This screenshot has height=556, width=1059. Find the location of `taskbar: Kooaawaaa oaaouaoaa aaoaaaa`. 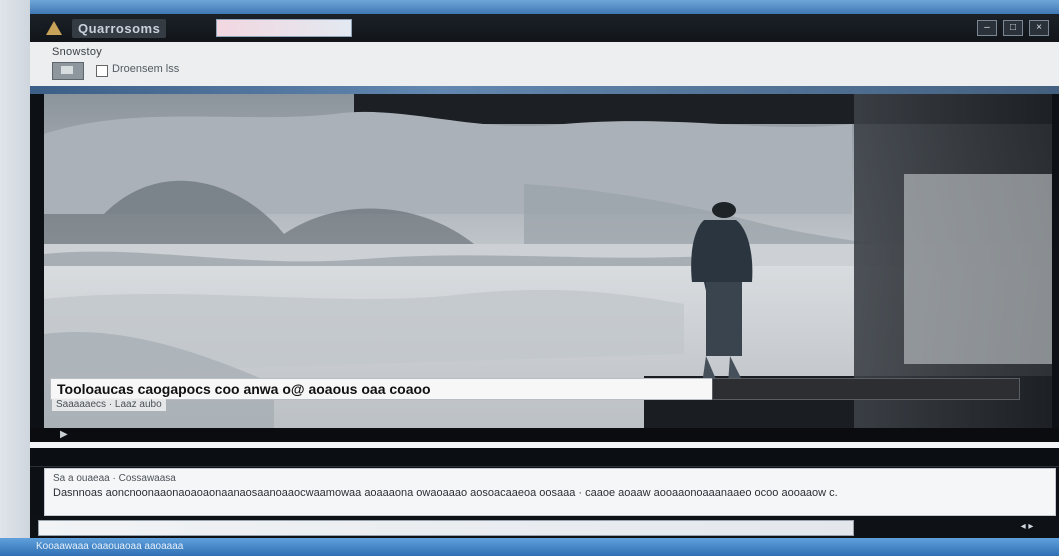

taskbar: Kooaawaaa oaaouaoaa aaoaaaa is located at coordinates (529, 547).